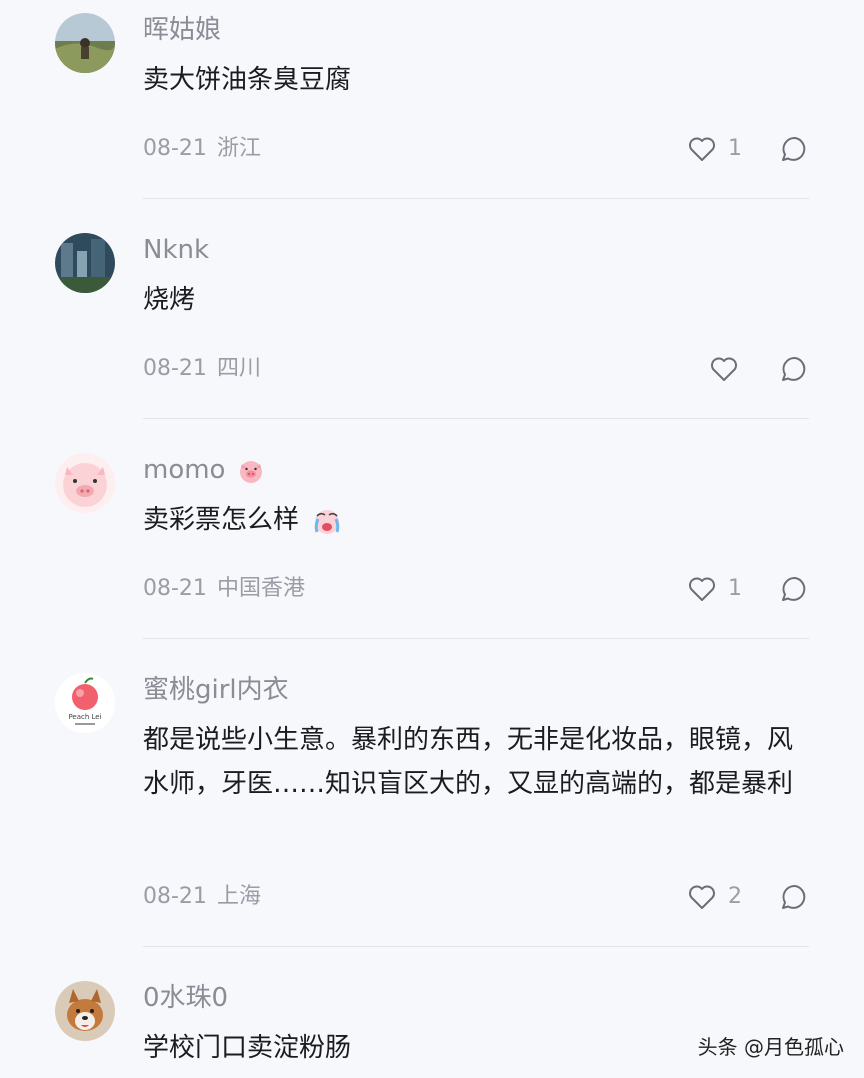 The height and width of the screenshot is (1078, 864). Describe the element at coordinates (260, 588) in the screenshot. I see `comment-region: 中国香港` at that location.